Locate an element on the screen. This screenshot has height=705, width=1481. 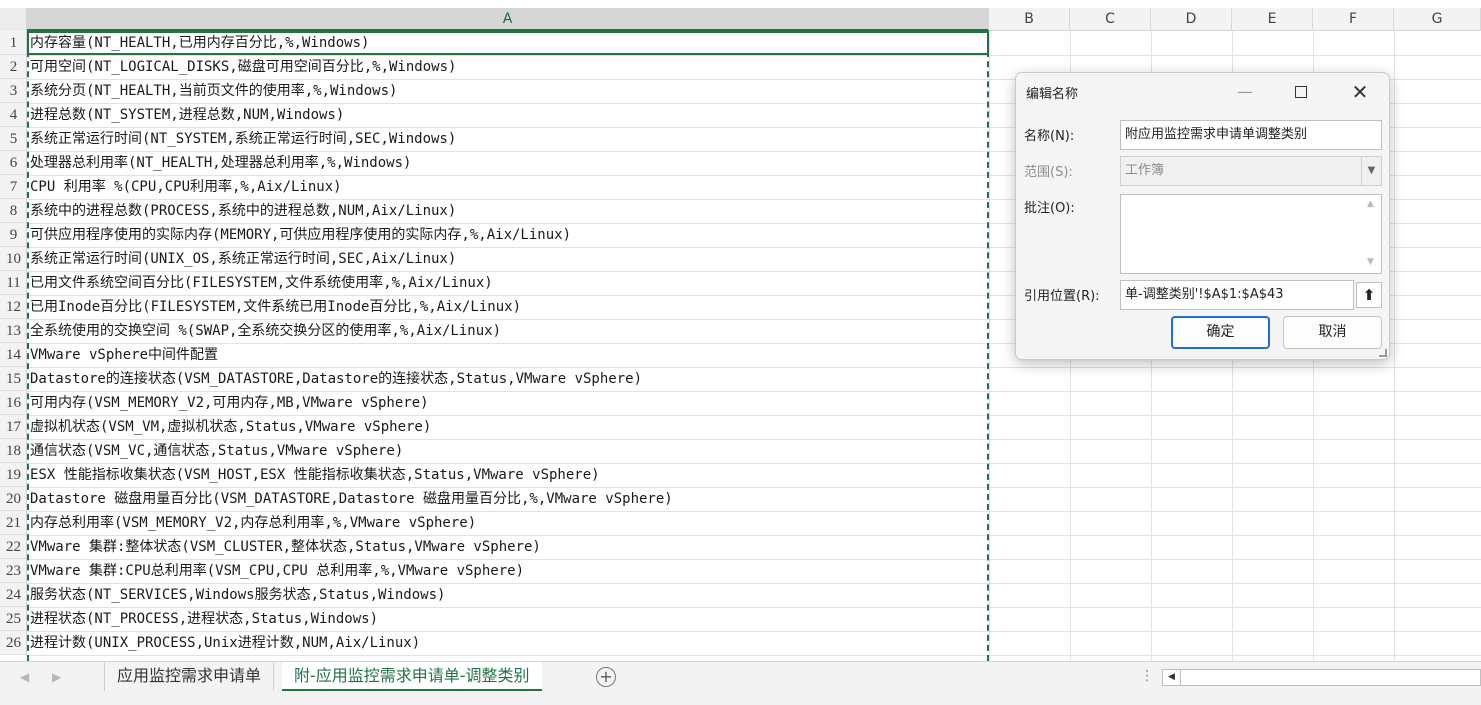
scroll-down-icon: ▼ is located at coordinates (1370, 262).